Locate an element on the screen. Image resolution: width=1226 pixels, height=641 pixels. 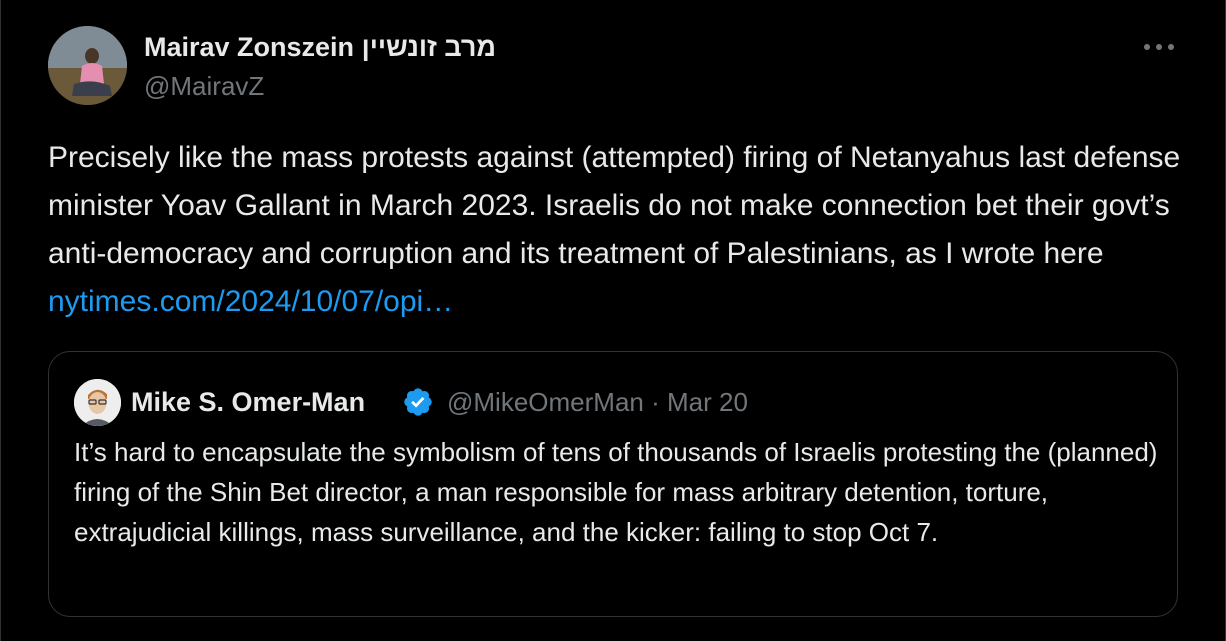
author-handle: @MairavZ is located at coordinates (204, 86).